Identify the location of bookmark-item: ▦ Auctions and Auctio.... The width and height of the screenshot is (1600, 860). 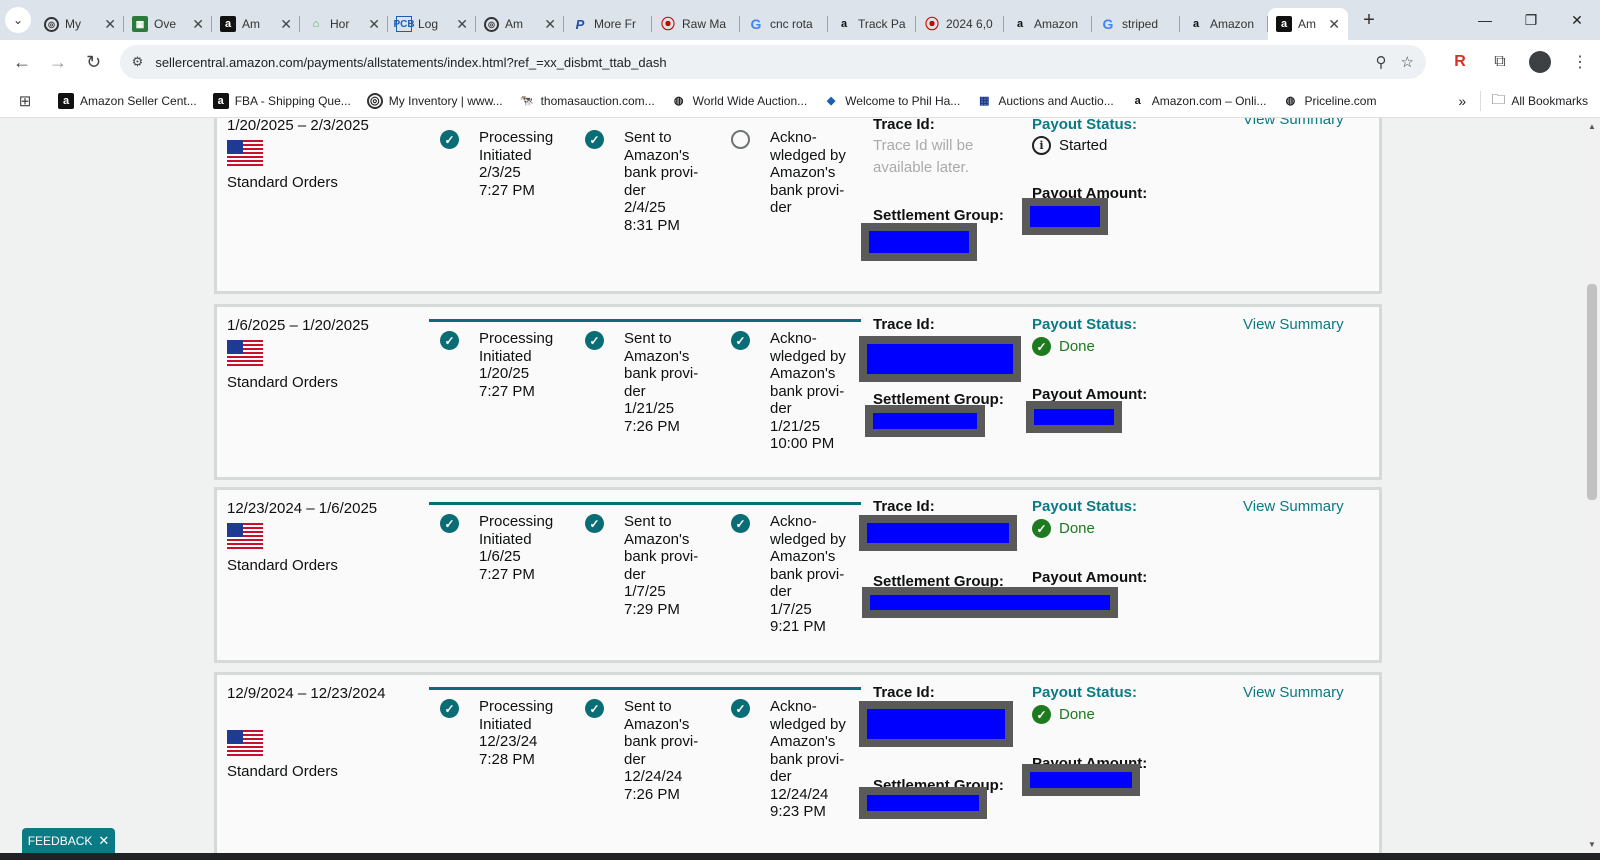
(1044, 101).